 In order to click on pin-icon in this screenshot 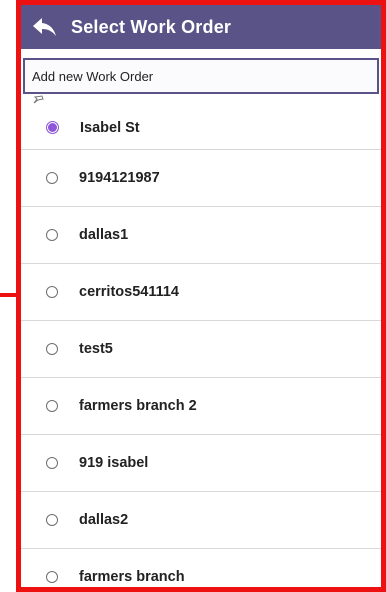, I will do `click(38, 99)`.